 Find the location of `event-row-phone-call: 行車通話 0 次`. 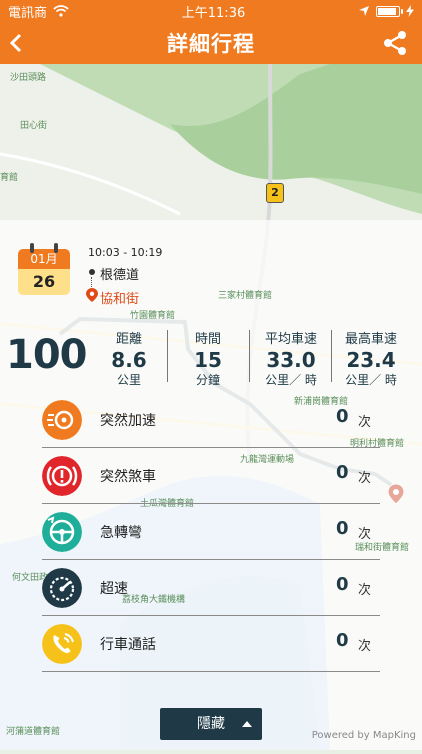

event-row-phone-call: 行車通話 0 次 is located at coordinates (211, 645).